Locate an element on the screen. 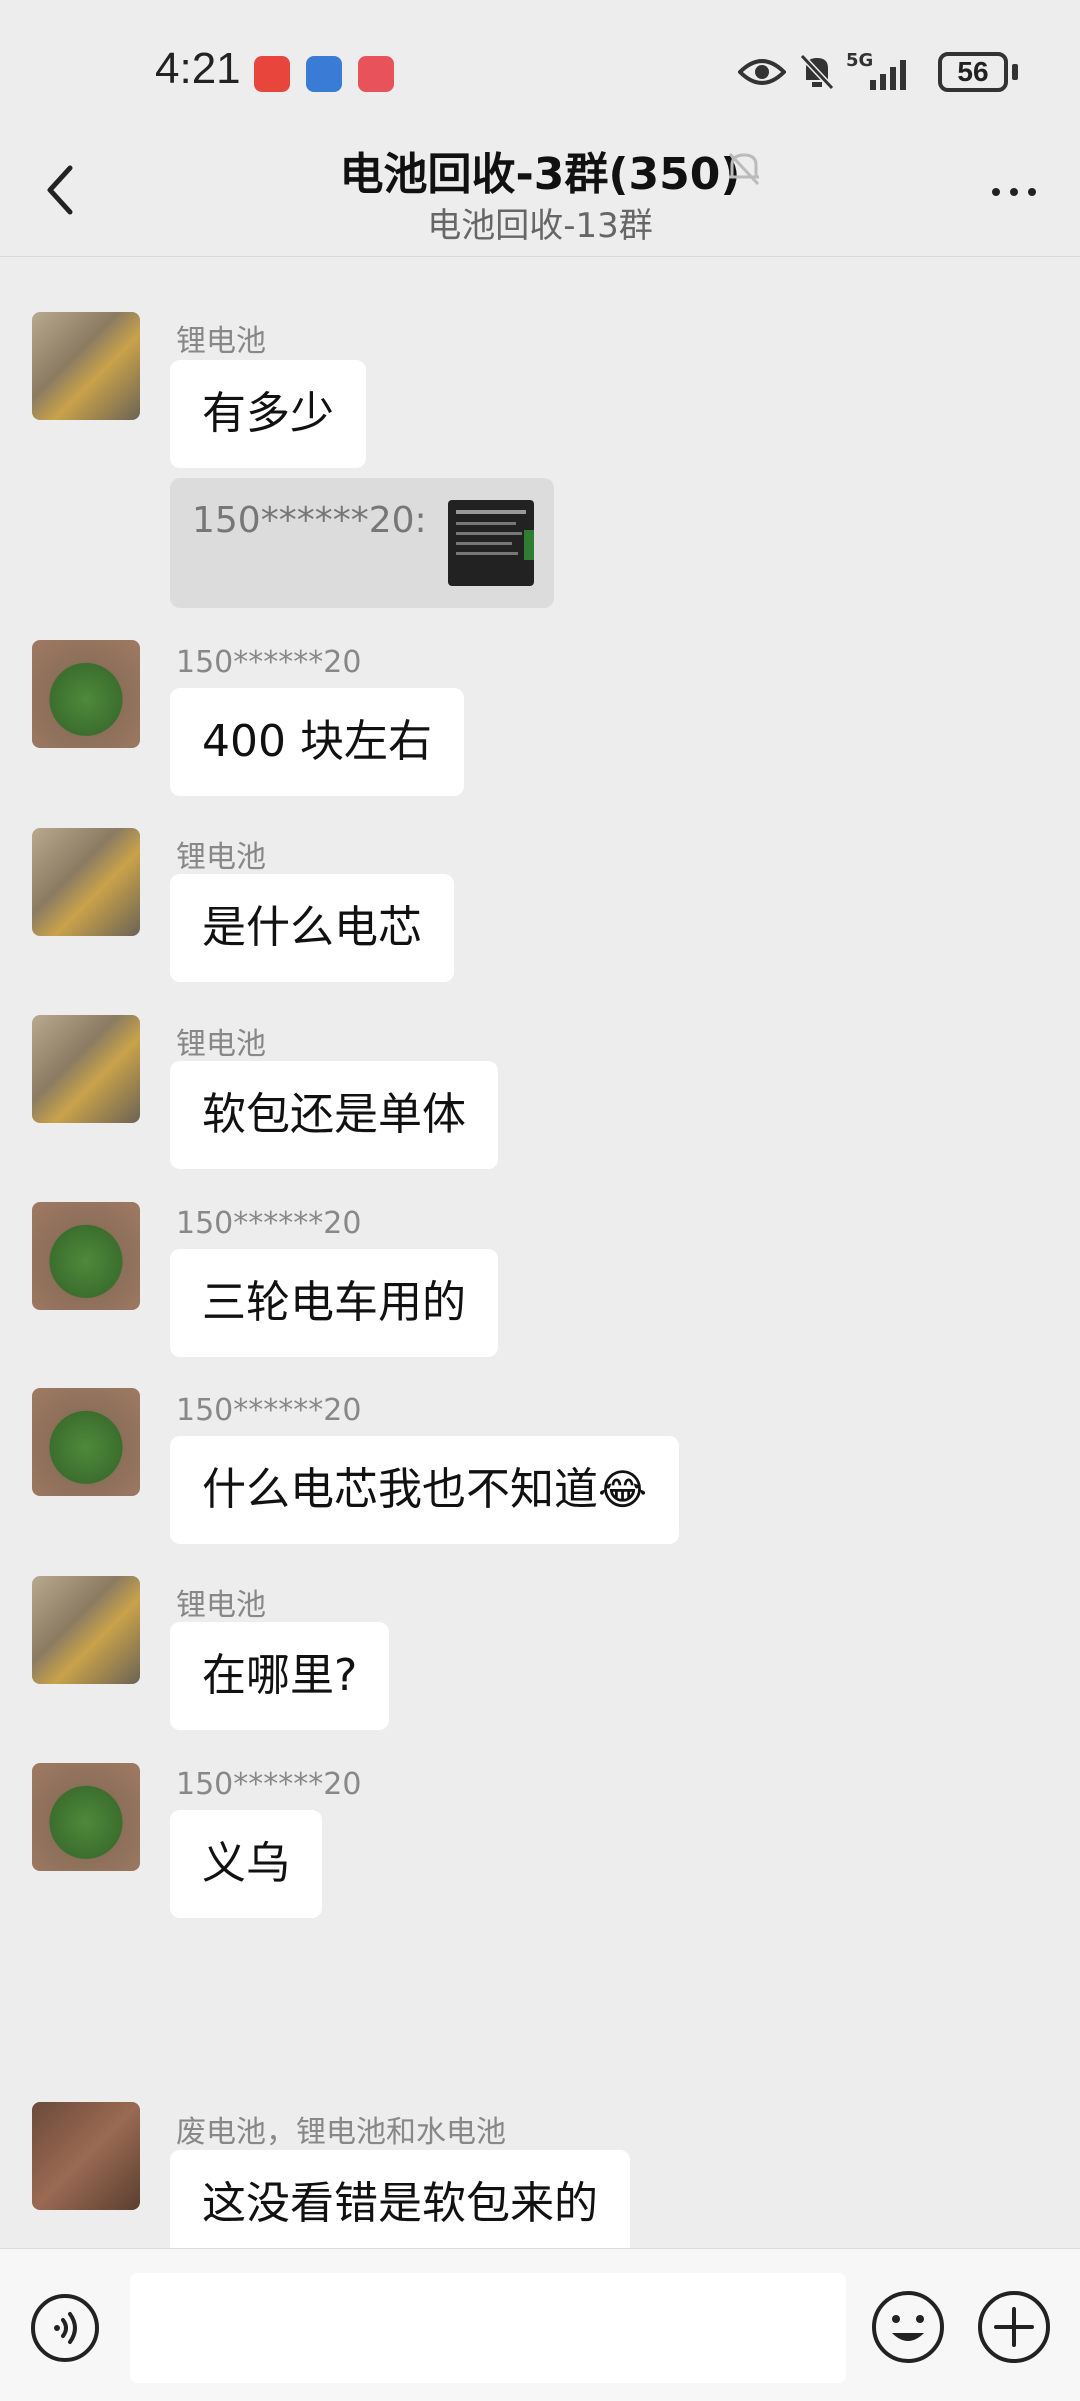  message-bubble: 软包还是单体 is located at coordinates (334, 1115).